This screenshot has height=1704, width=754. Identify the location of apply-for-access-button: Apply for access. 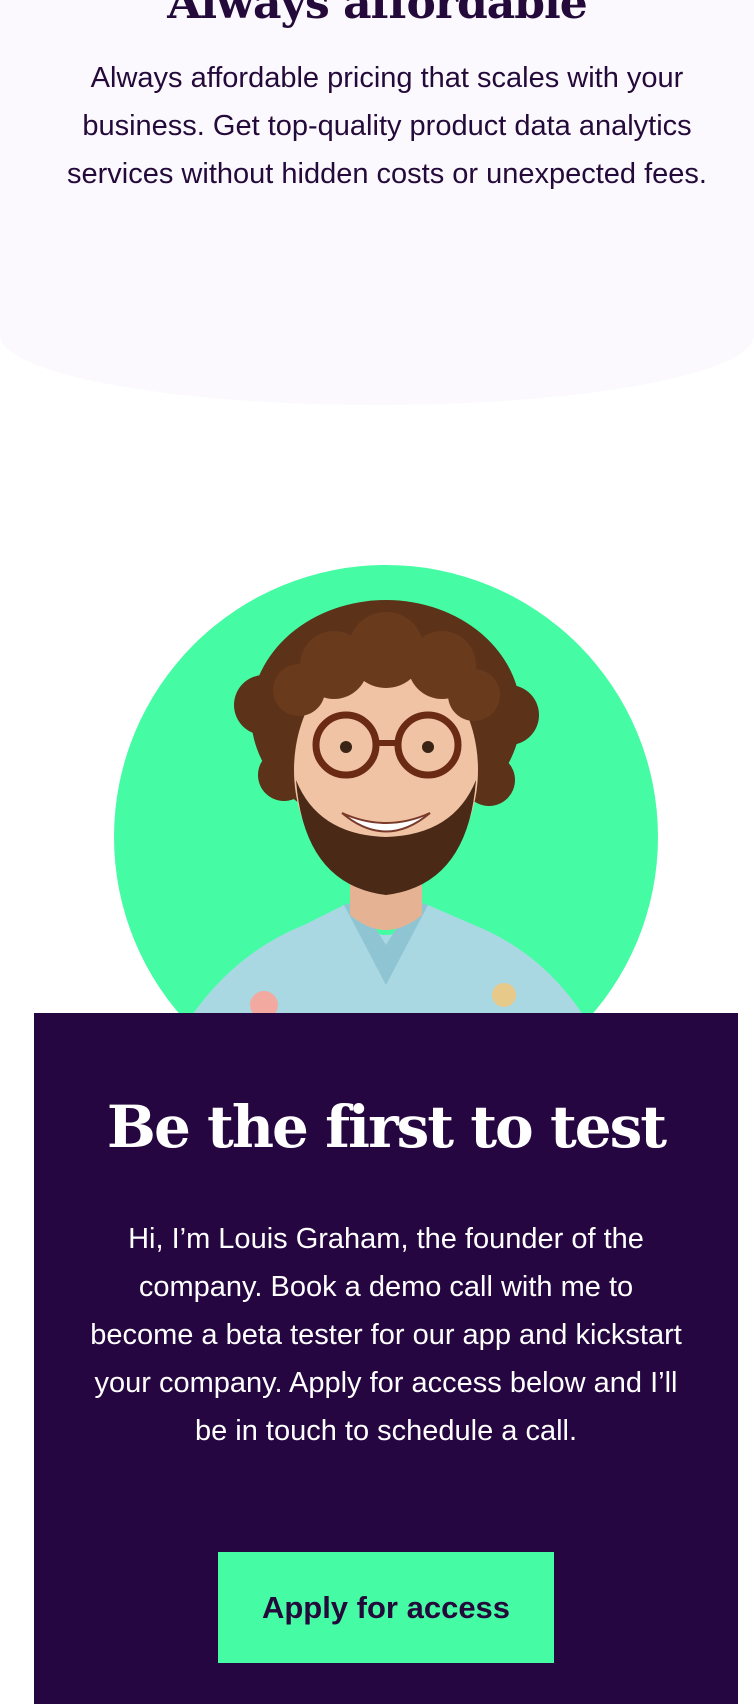
(386, 1607).